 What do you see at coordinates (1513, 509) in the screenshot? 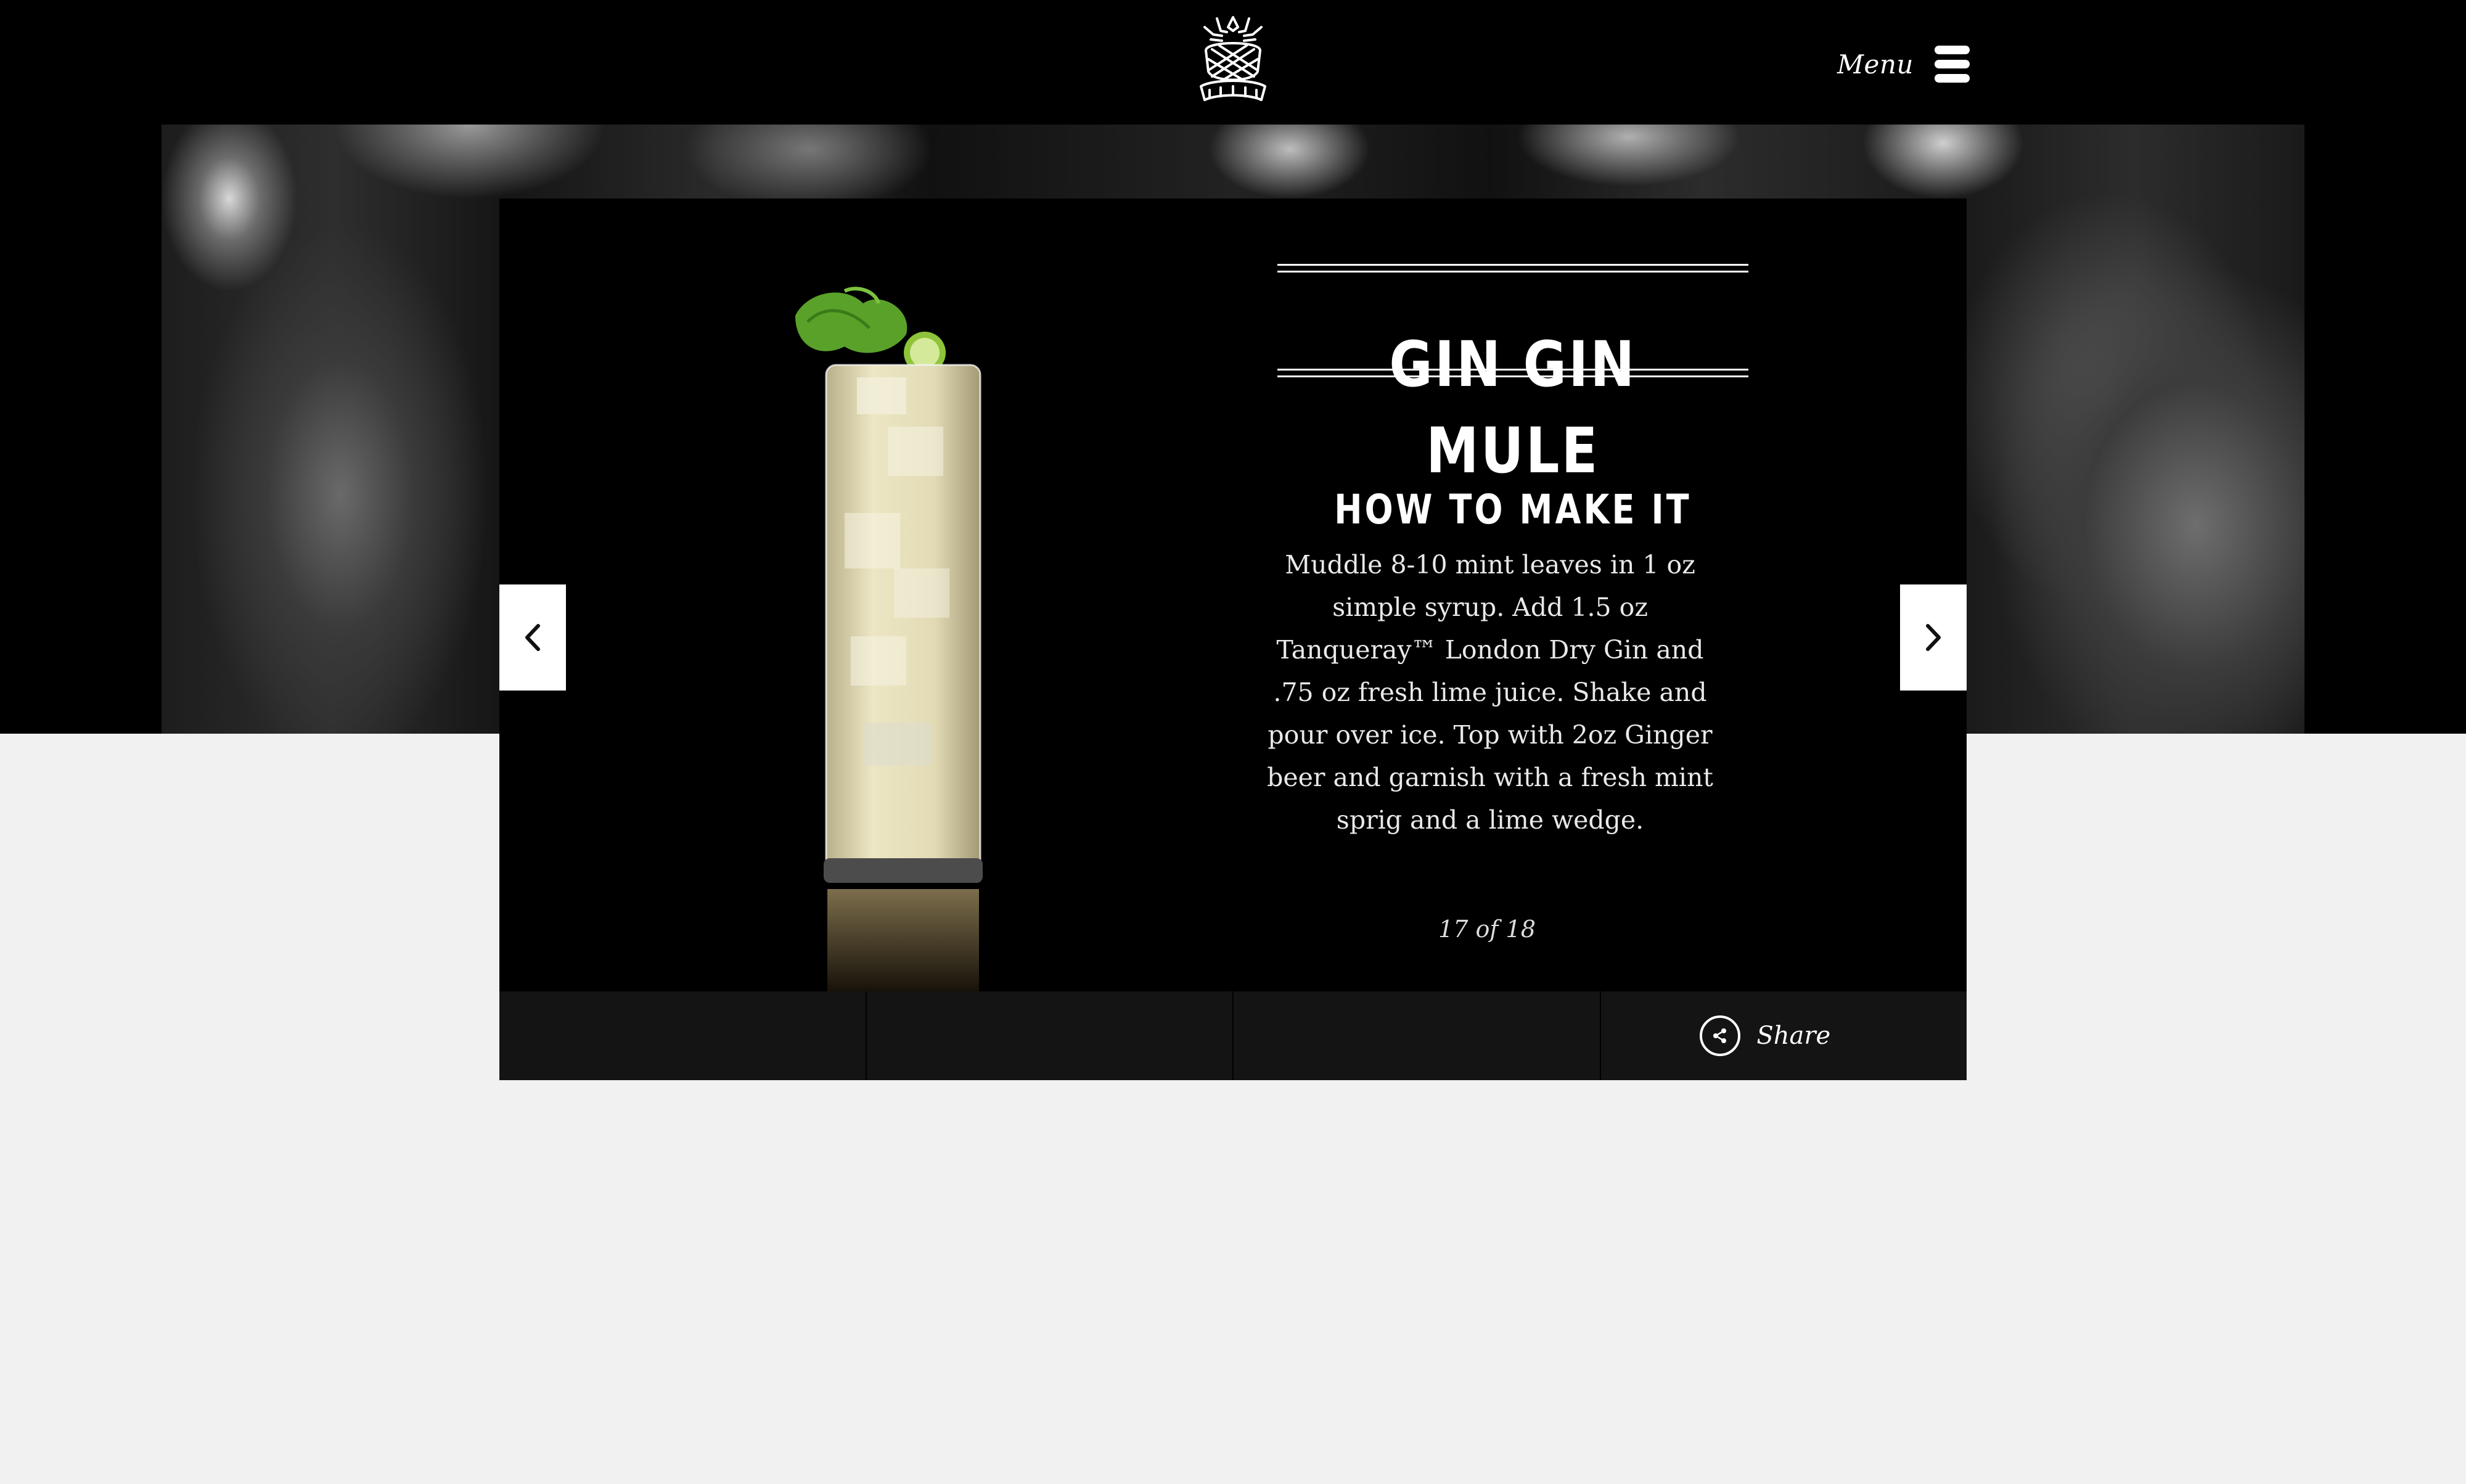
I see `how-to-make-heading: HOW TO MAKE IT` at bounding box center [1513, 509].